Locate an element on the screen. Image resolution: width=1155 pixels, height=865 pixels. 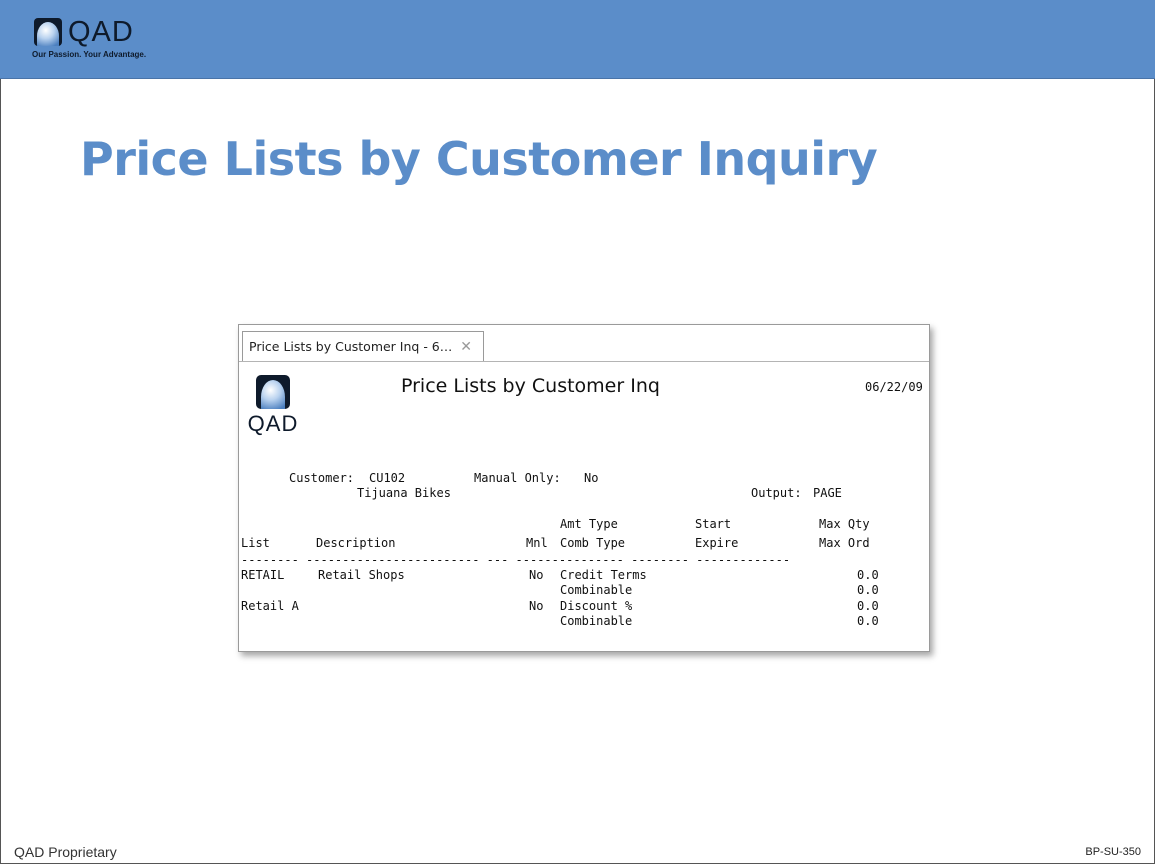
tab-price-lists-inquiry: Price Lists by Customer Inq - 6… ✕ is located at coordinates (363, 346).